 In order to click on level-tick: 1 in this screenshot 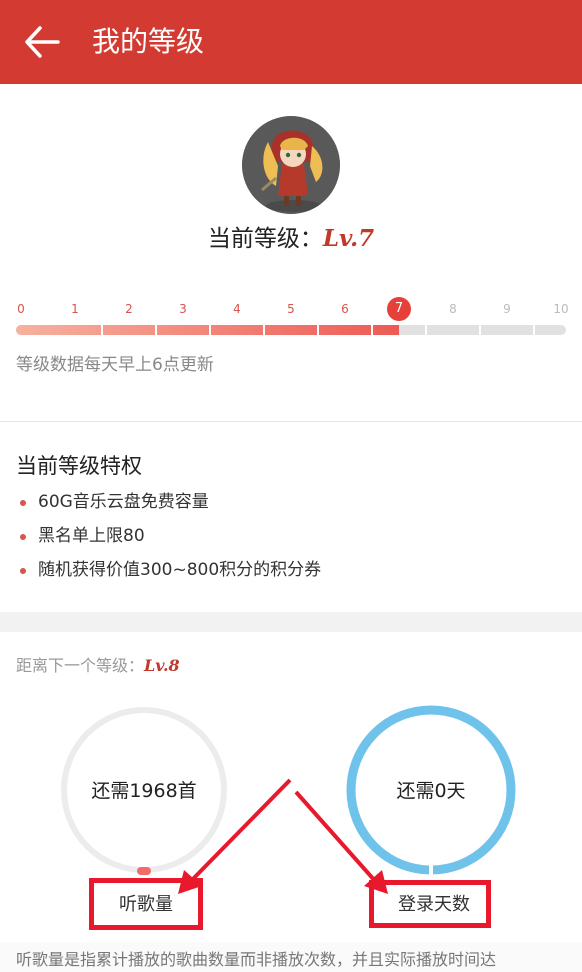, I will do `click(75, 309)`.